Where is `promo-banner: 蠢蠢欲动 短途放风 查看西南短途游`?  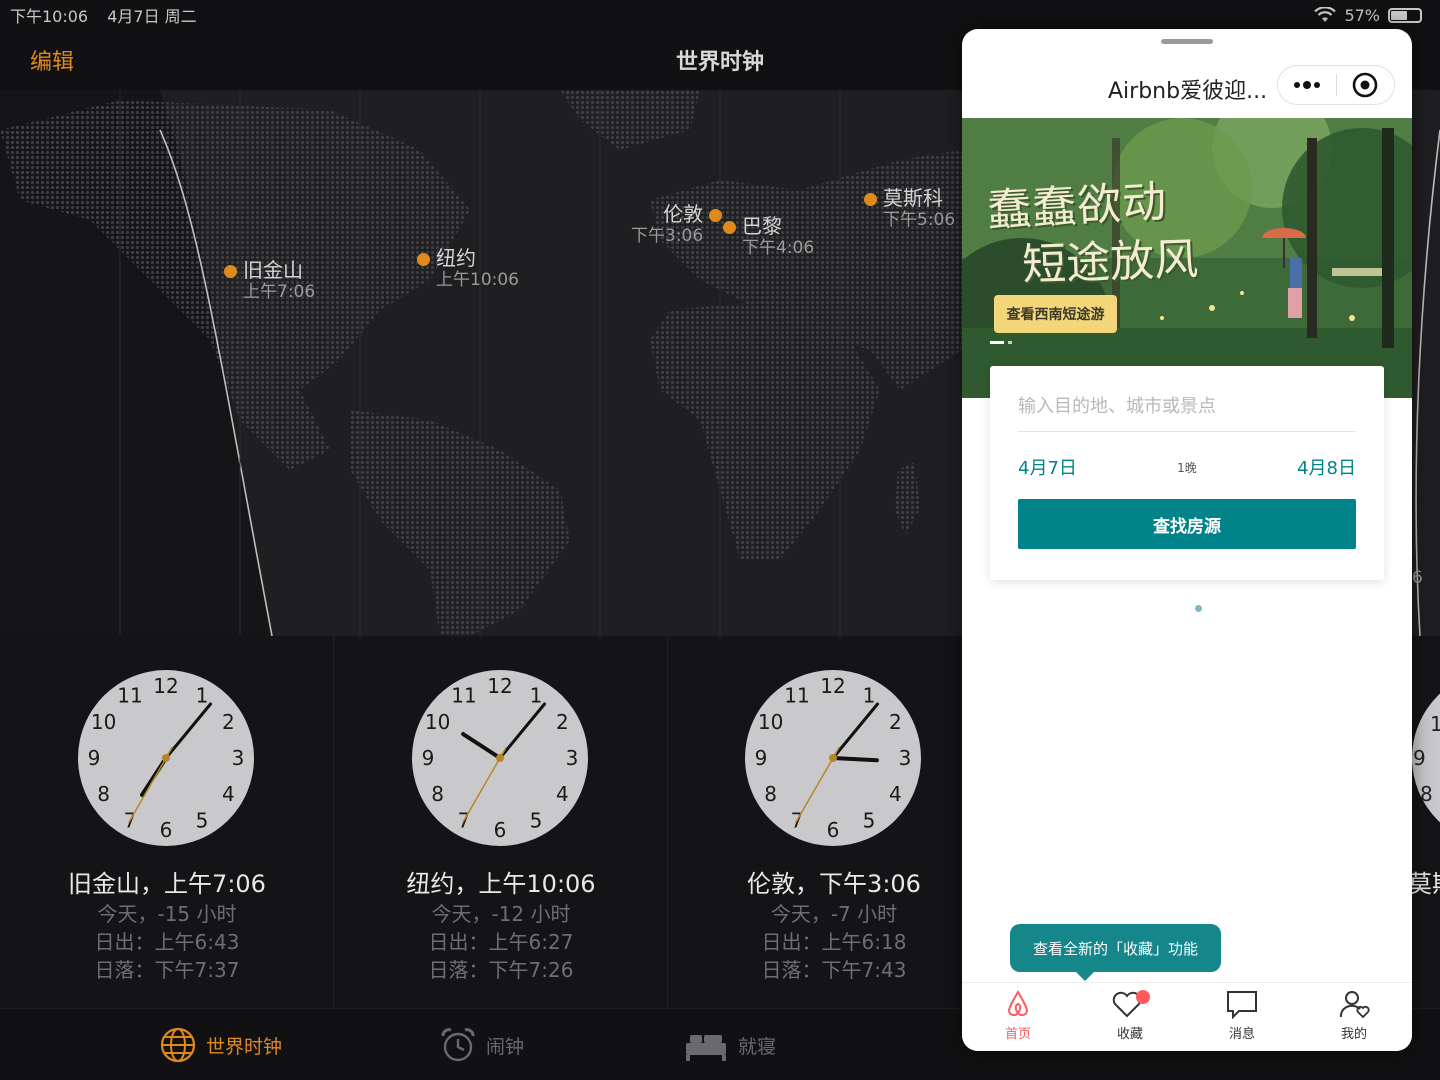 promo-banner: 蠢蠢欲动 短途放风 查看西南短途游 is located at coordinates (1187, 258).